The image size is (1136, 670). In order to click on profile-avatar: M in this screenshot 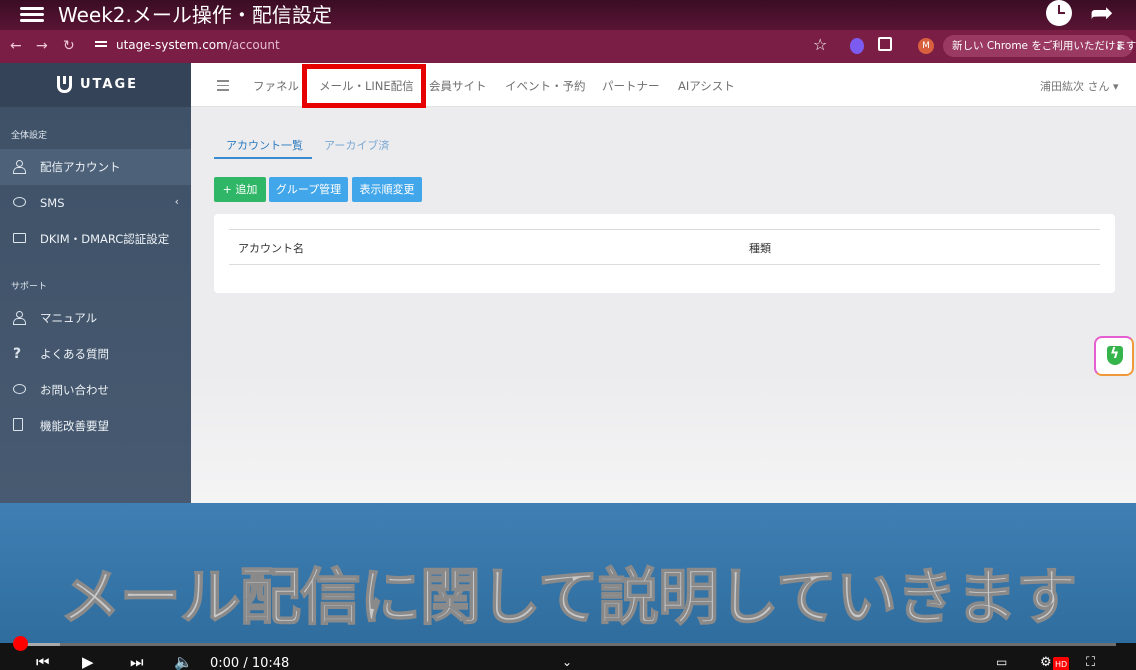, I will do `click(926, 46)`.